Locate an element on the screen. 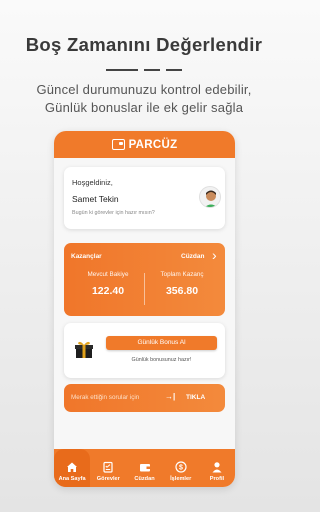  tab-wallet: Cüzdan is located at coordinates (144, 468).